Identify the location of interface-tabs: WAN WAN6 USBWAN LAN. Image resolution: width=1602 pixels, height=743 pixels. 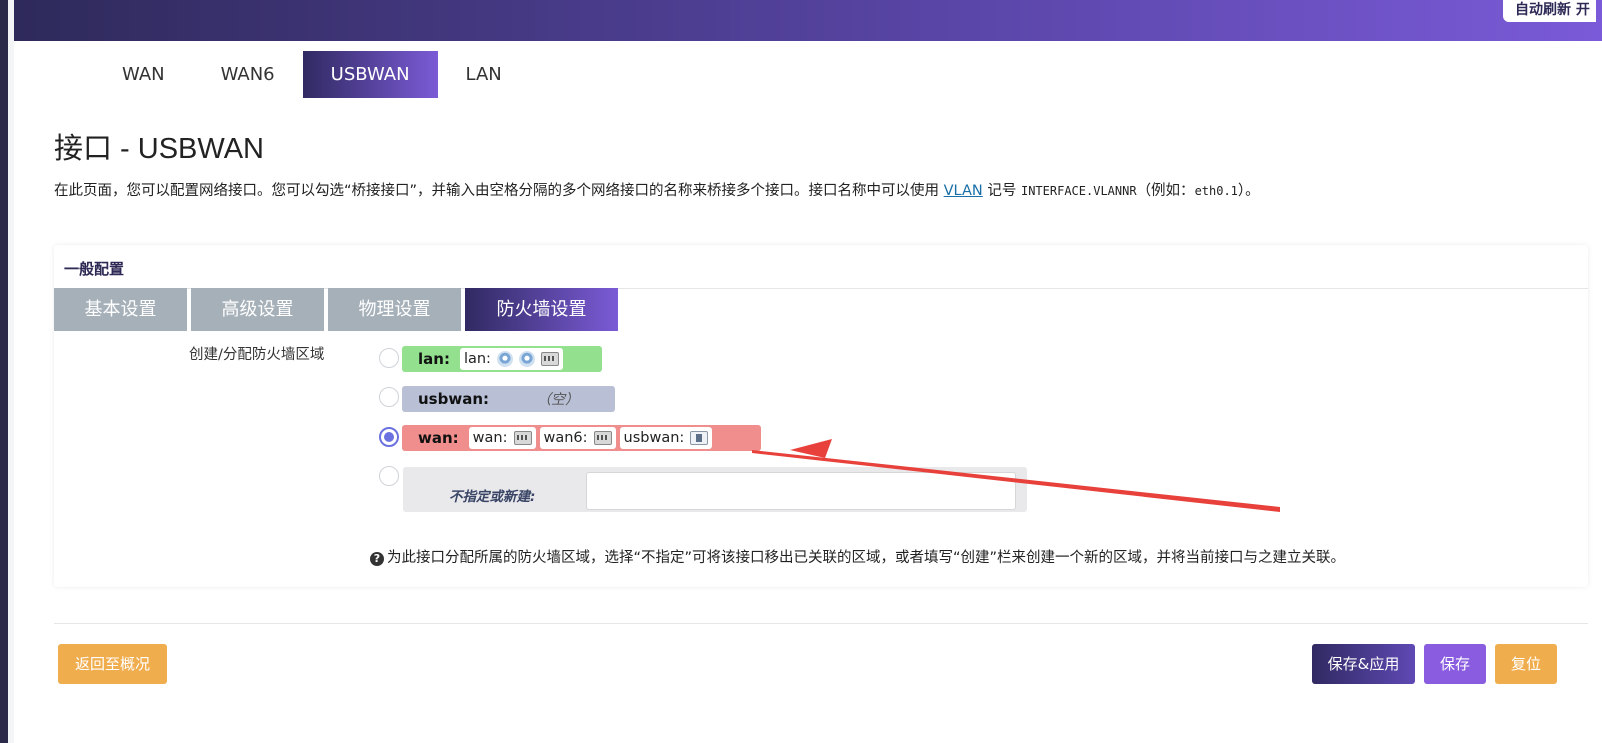
(312, 74).